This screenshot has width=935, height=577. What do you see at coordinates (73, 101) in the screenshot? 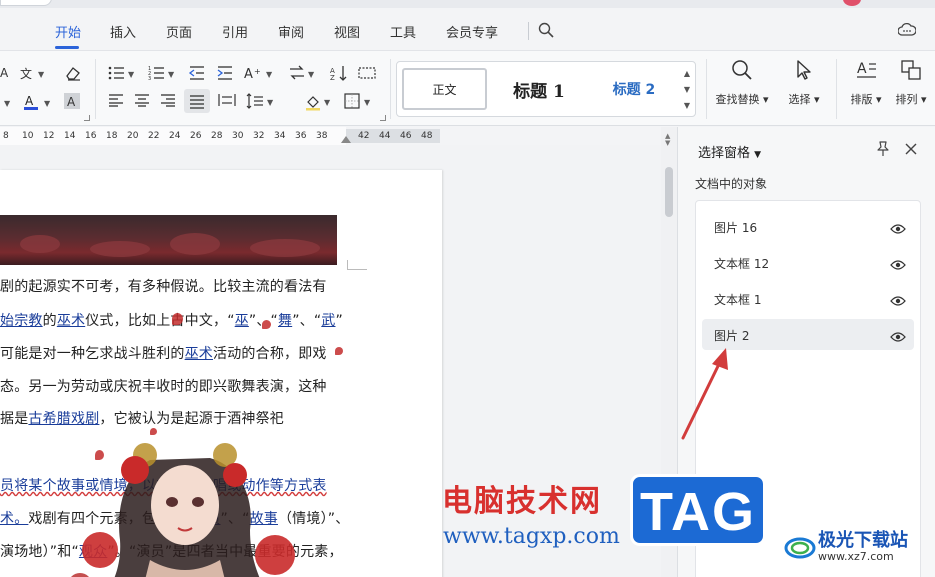
I see `char-shading-icon: A` at bounding box center [73, 101].